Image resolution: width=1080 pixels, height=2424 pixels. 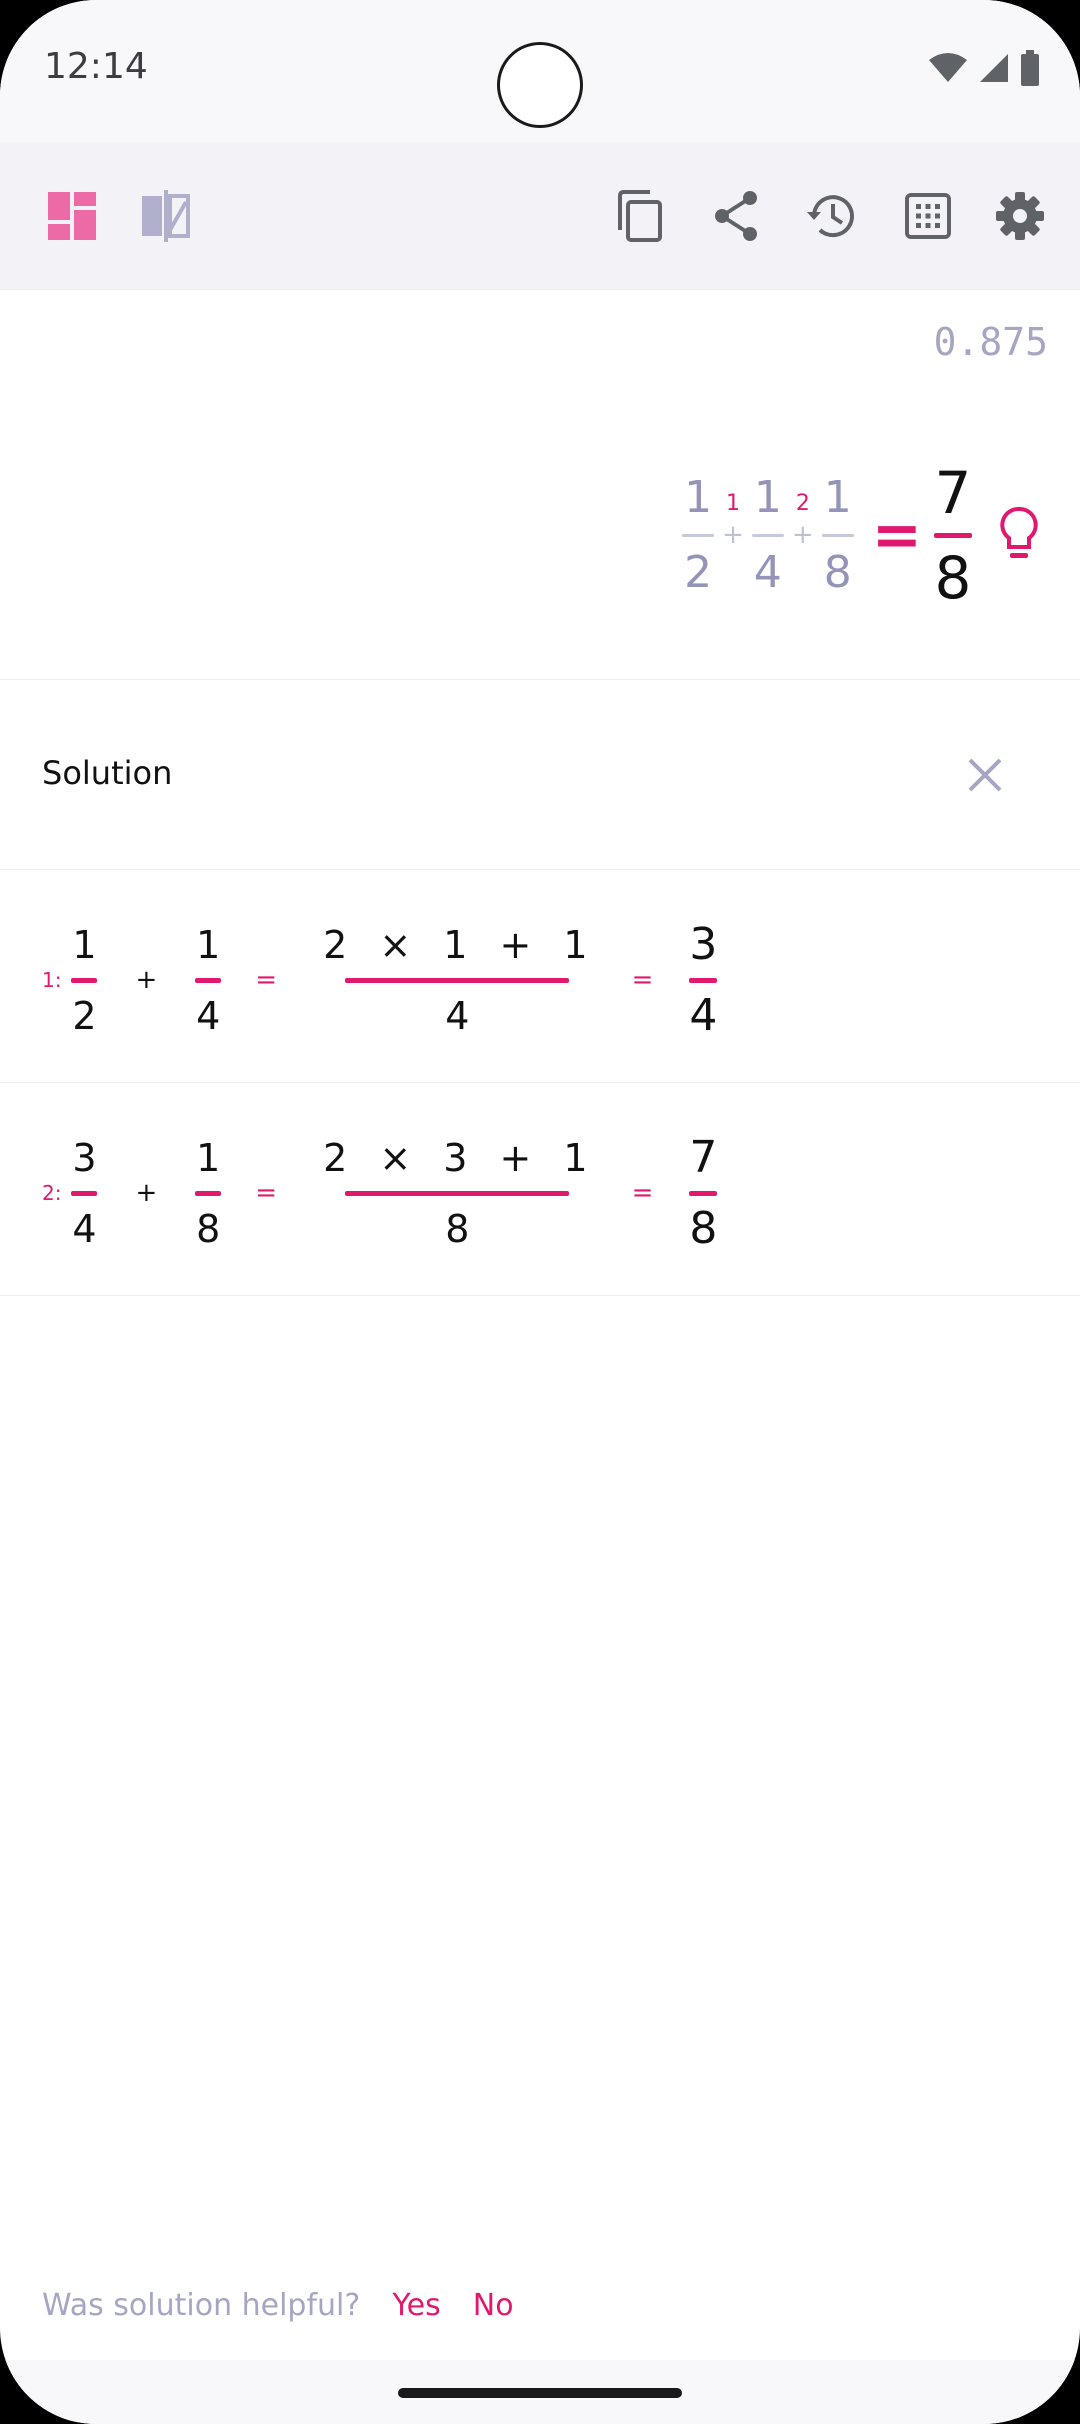 I want to click on split-screen-icon, so click(x=166, y=216).